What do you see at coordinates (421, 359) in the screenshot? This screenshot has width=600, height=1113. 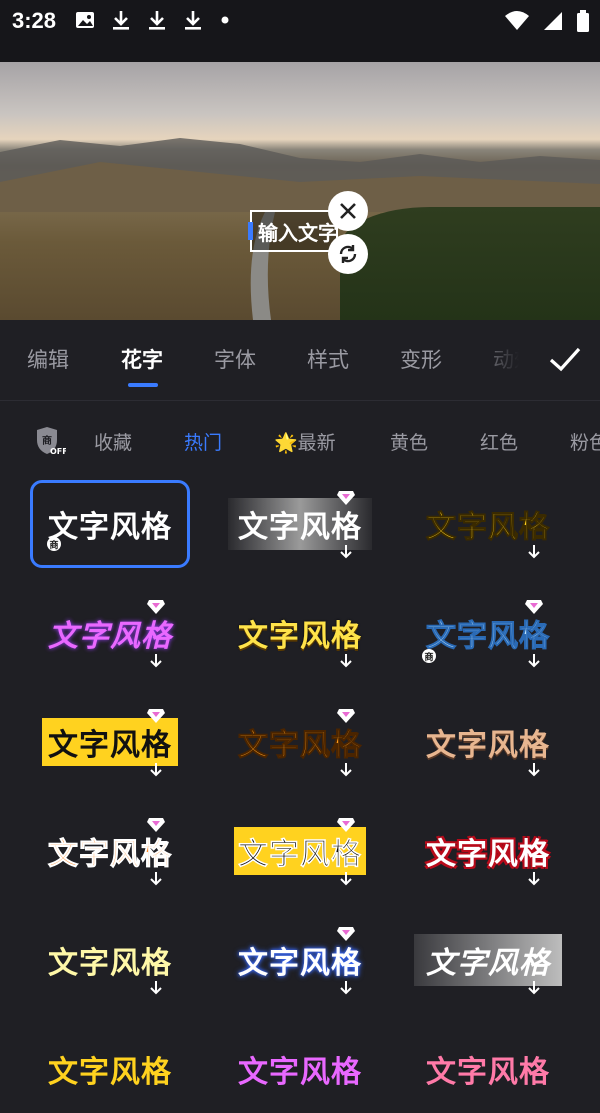 I see `tab-transform: 变形` at bounding box center [421, 359].